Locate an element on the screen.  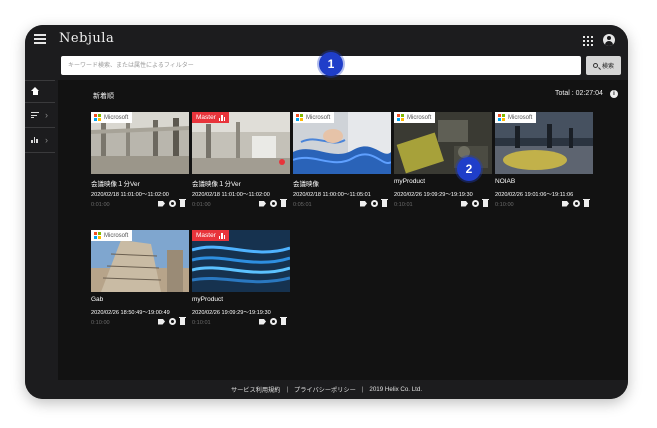
section-title: 新着順 is located at coordinates (103, 96).